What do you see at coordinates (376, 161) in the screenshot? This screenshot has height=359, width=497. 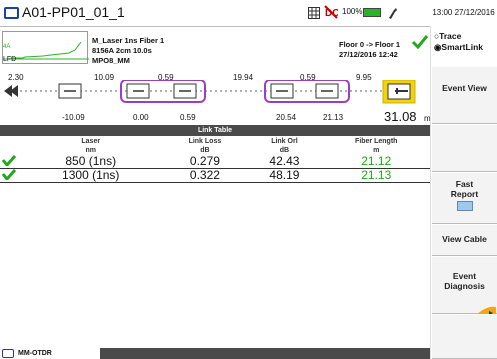 I see `cell-fiber-length: 21.12` at bounding box center [376, 161].